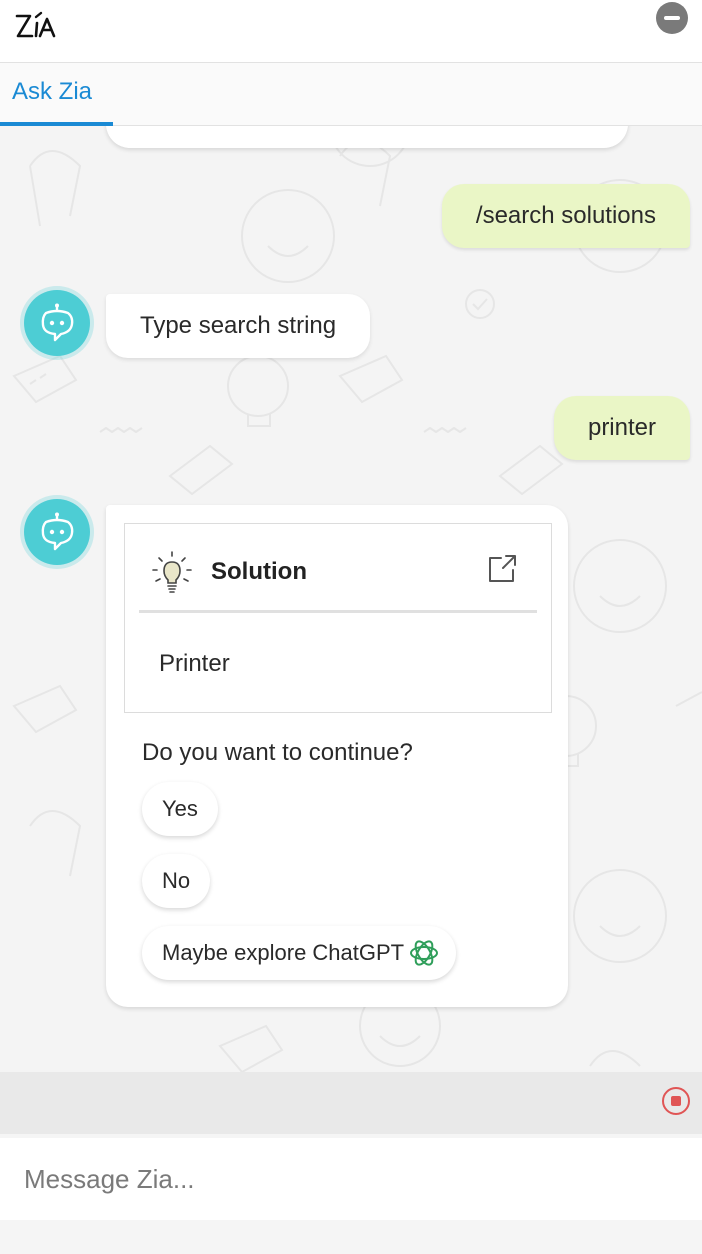 Image resolution: width=702 pixels, height=1254 pixels. What do you see at coordinates (338, 611) in the screenshot?
I see `solution-card-divider` at bounding box center [338, 611].